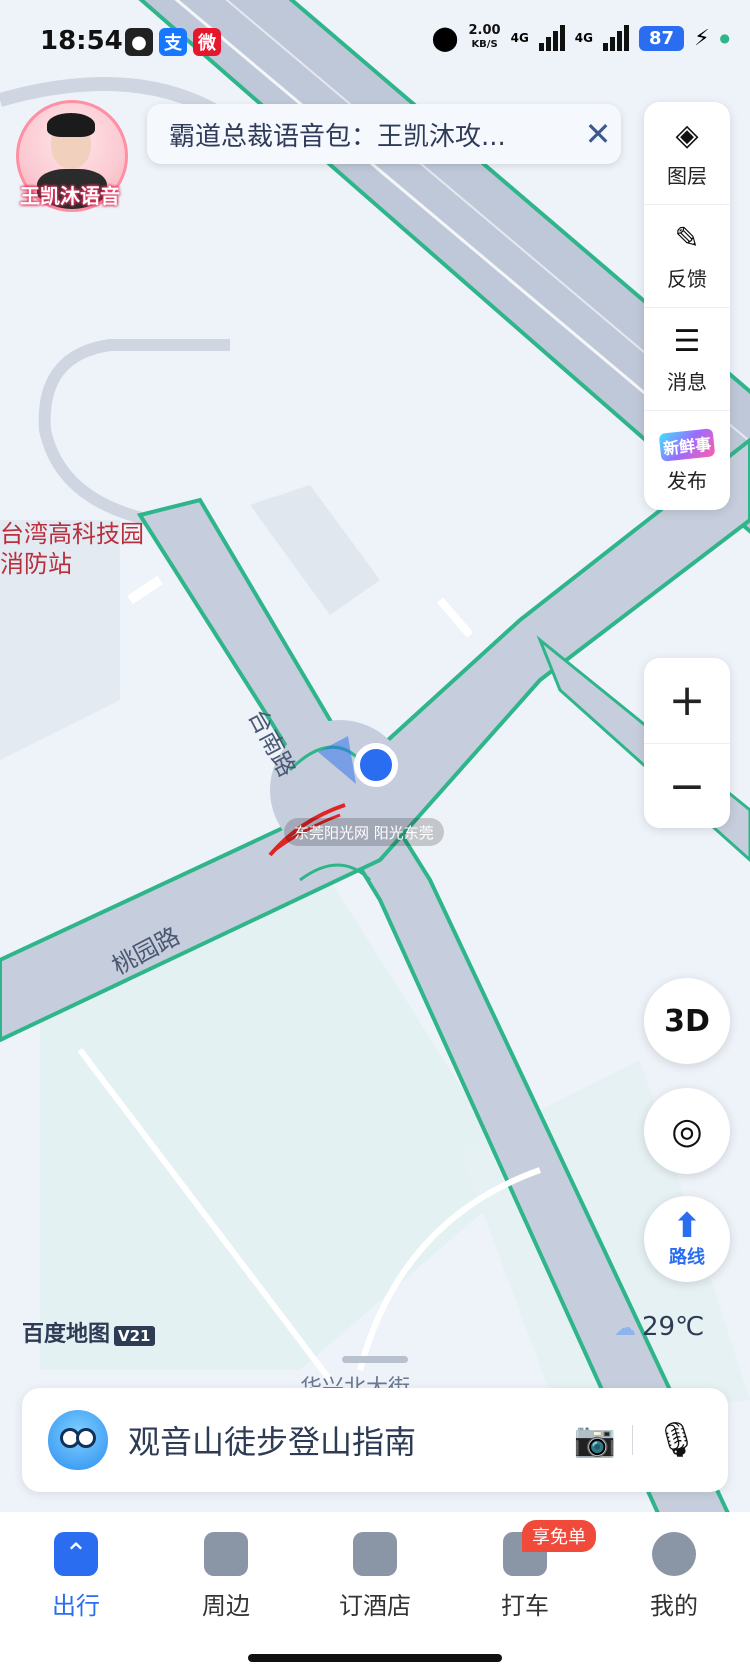 This screenshot has height=1676, width=750. I want to click on tab-travel: ⌃ 出行, so click(76, 1576).